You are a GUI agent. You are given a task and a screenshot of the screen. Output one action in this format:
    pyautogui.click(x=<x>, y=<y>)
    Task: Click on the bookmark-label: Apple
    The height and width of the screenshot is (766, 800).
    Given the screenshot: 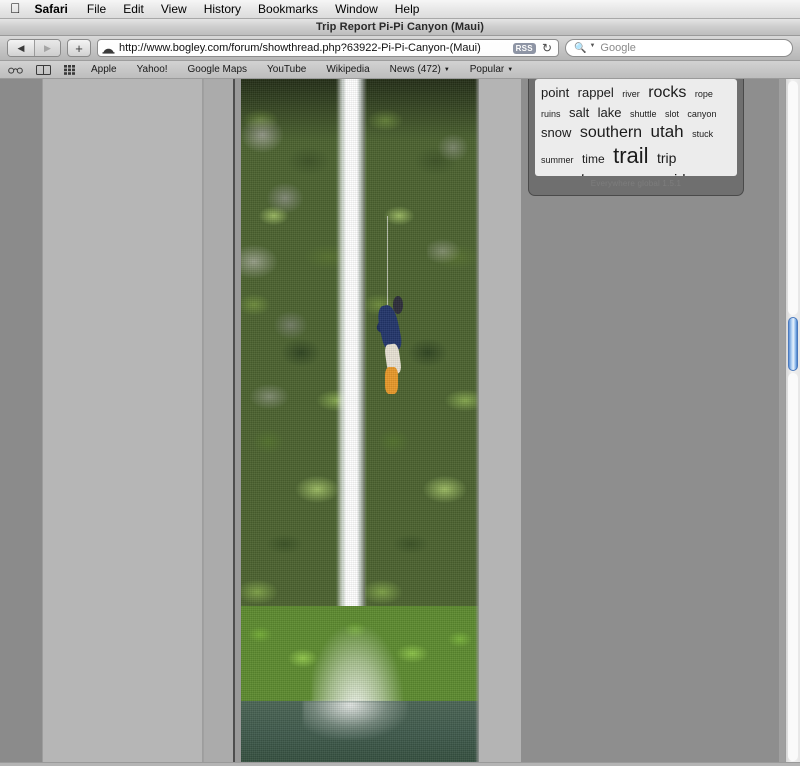 What is the action you would take?
    pyautogui.click(x=104, y=69)
    